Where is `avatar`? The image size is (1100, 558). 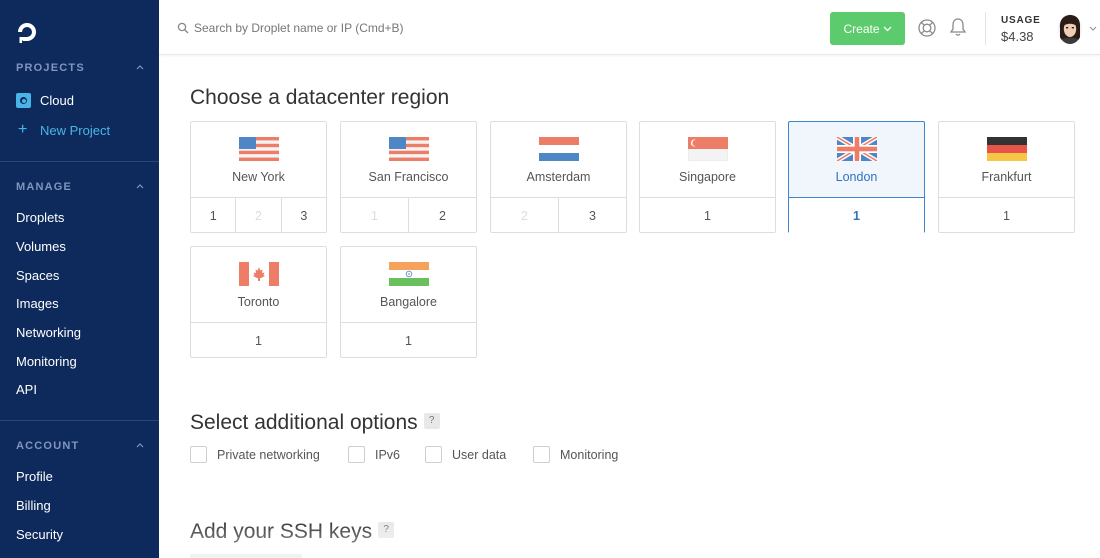 avatar is located at coordinates (1070, 29).